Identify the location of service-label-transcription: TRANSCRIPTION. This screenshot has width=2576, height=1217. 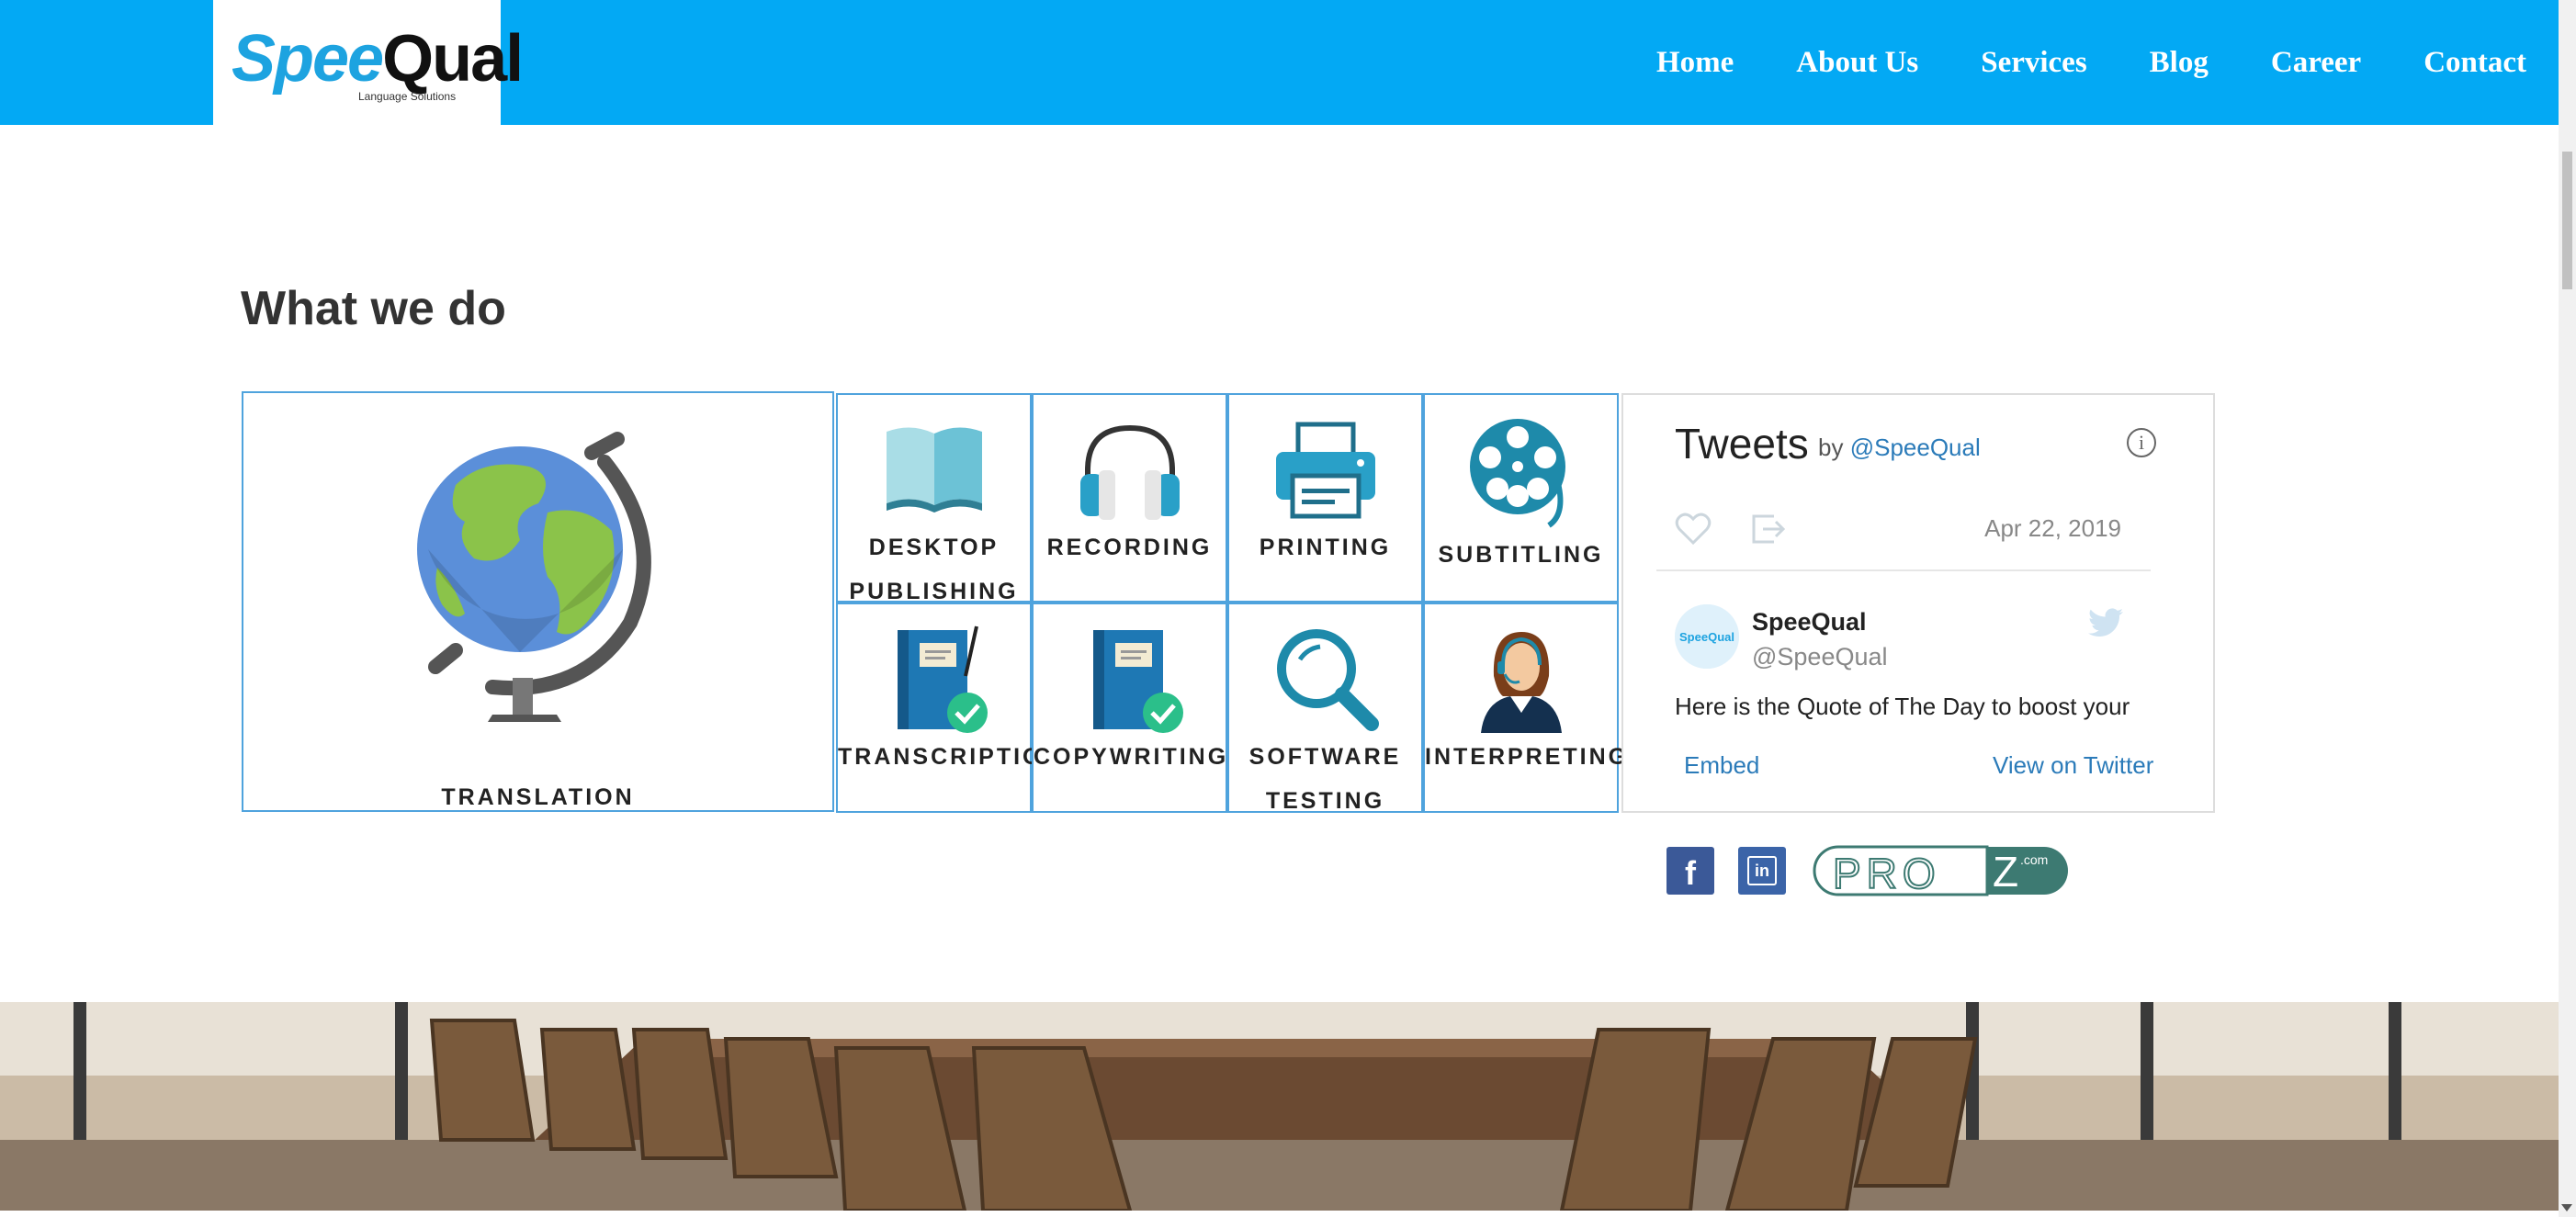
(950, 757).